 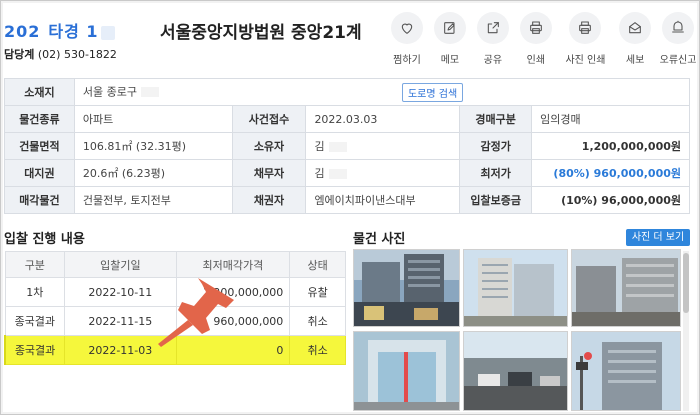 I want to click on bid-price: 960,000,000, so click(x=233, y=321).